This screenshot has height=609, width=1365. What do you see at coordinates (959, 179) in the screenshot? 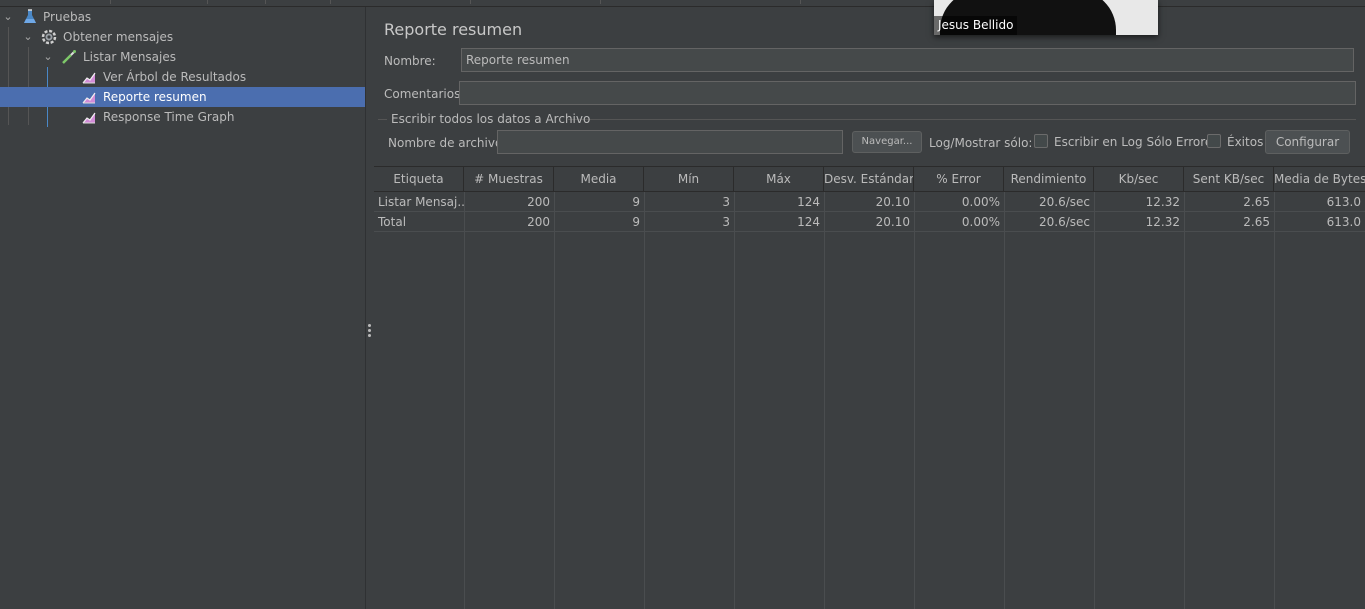
I see `column-header: % Error` at bounding box center [959, 179].